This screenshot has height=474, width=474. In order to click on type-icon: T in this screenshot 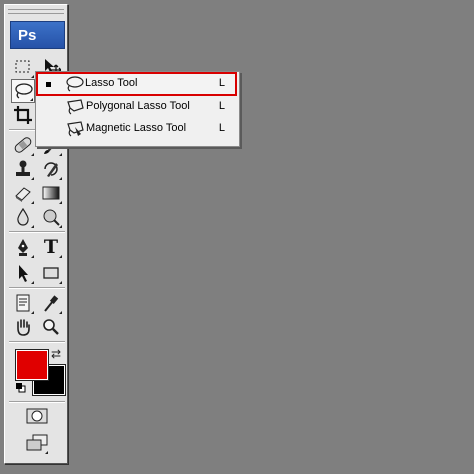, I will do `click(51, 247)`.